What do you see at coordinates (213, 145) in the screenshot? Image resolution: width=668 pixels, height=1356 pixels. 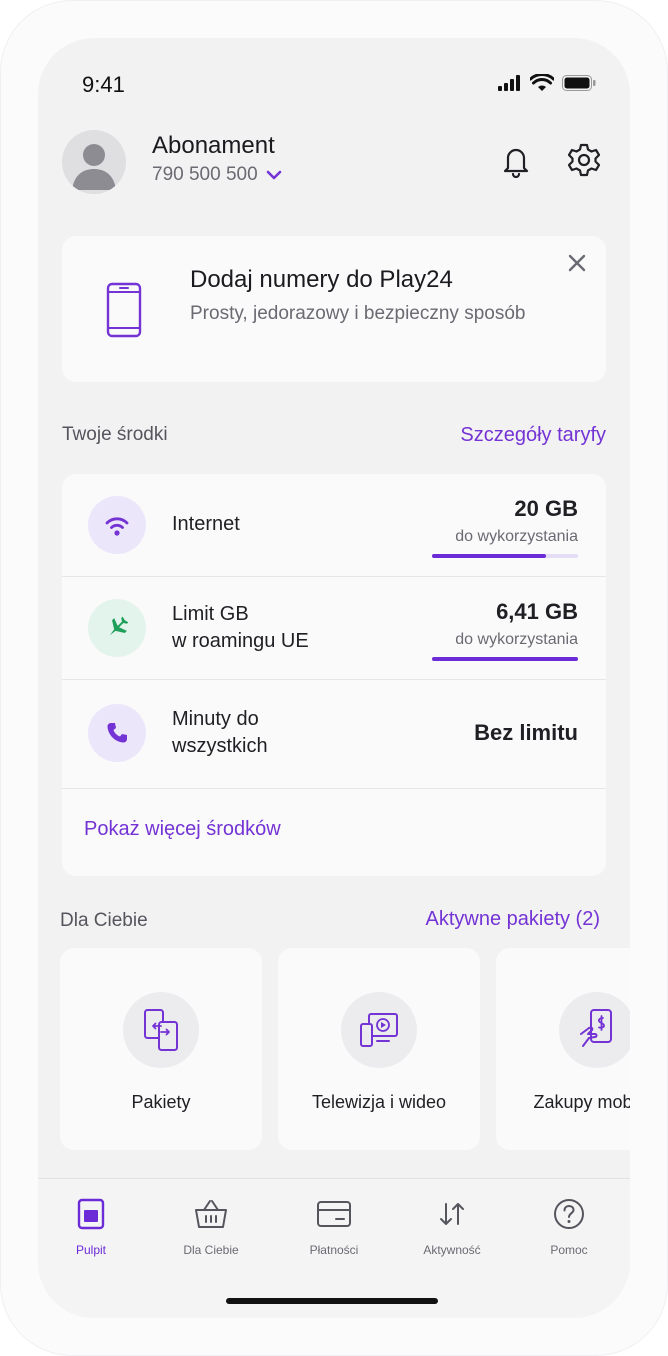 I see `plan-title: Abonament` at bounding box center [213, 145].